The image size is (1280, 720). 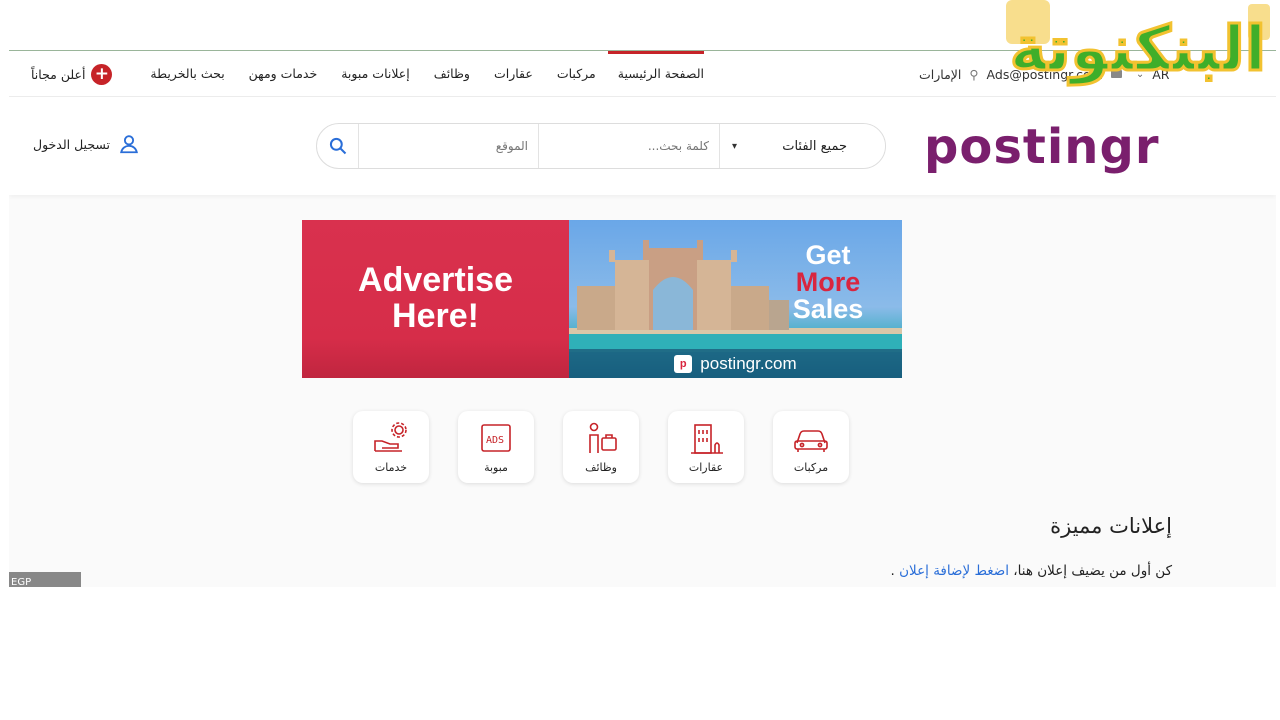 What do you see at coordinates (892, 571) in the screenshot?
I see `featured-note-suffix: .` at bounding box center [892, 571].